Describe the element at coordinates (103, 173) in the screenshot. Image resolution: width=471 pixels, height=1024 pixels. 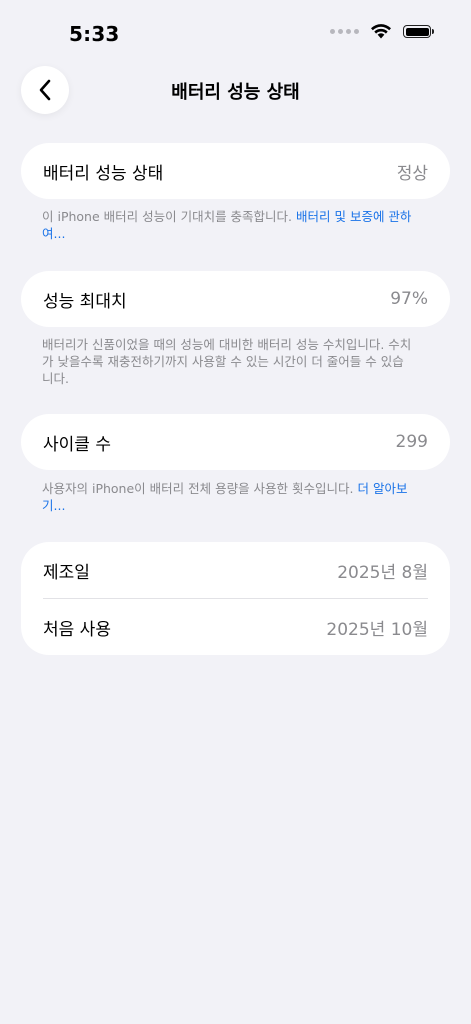
I see `battery-health-label: 배터리 성능 상태` at that location.